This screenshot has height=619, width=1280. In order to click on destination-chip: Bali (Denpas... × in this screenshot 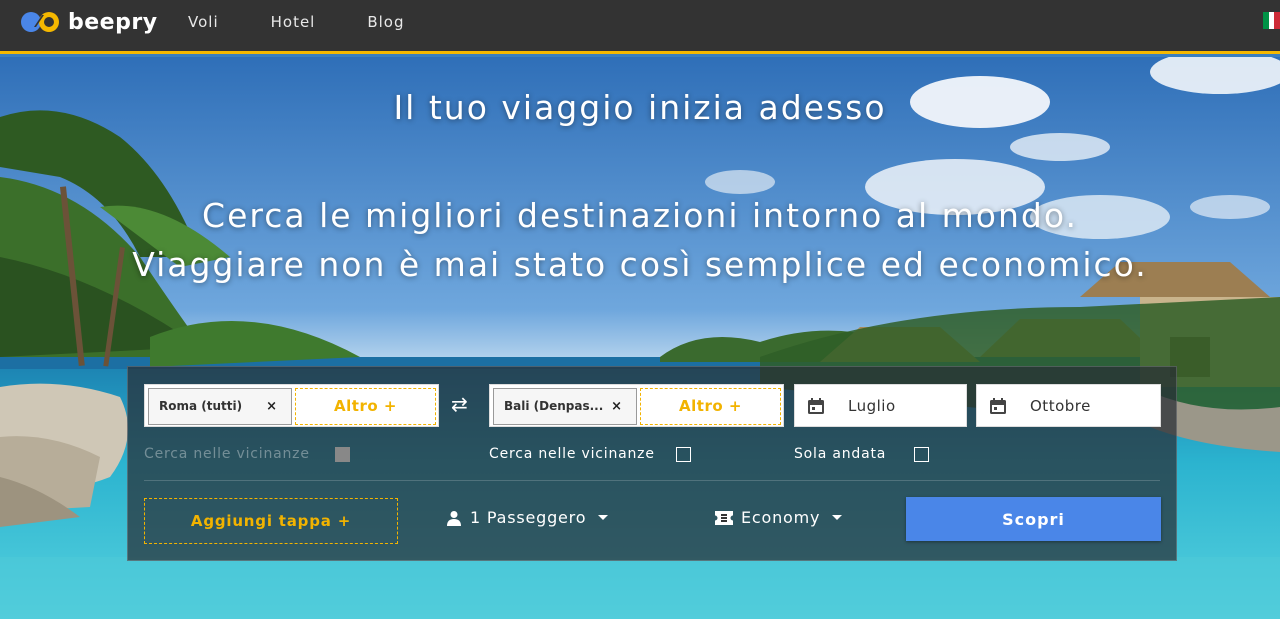, I will do `click(565, 406)`.